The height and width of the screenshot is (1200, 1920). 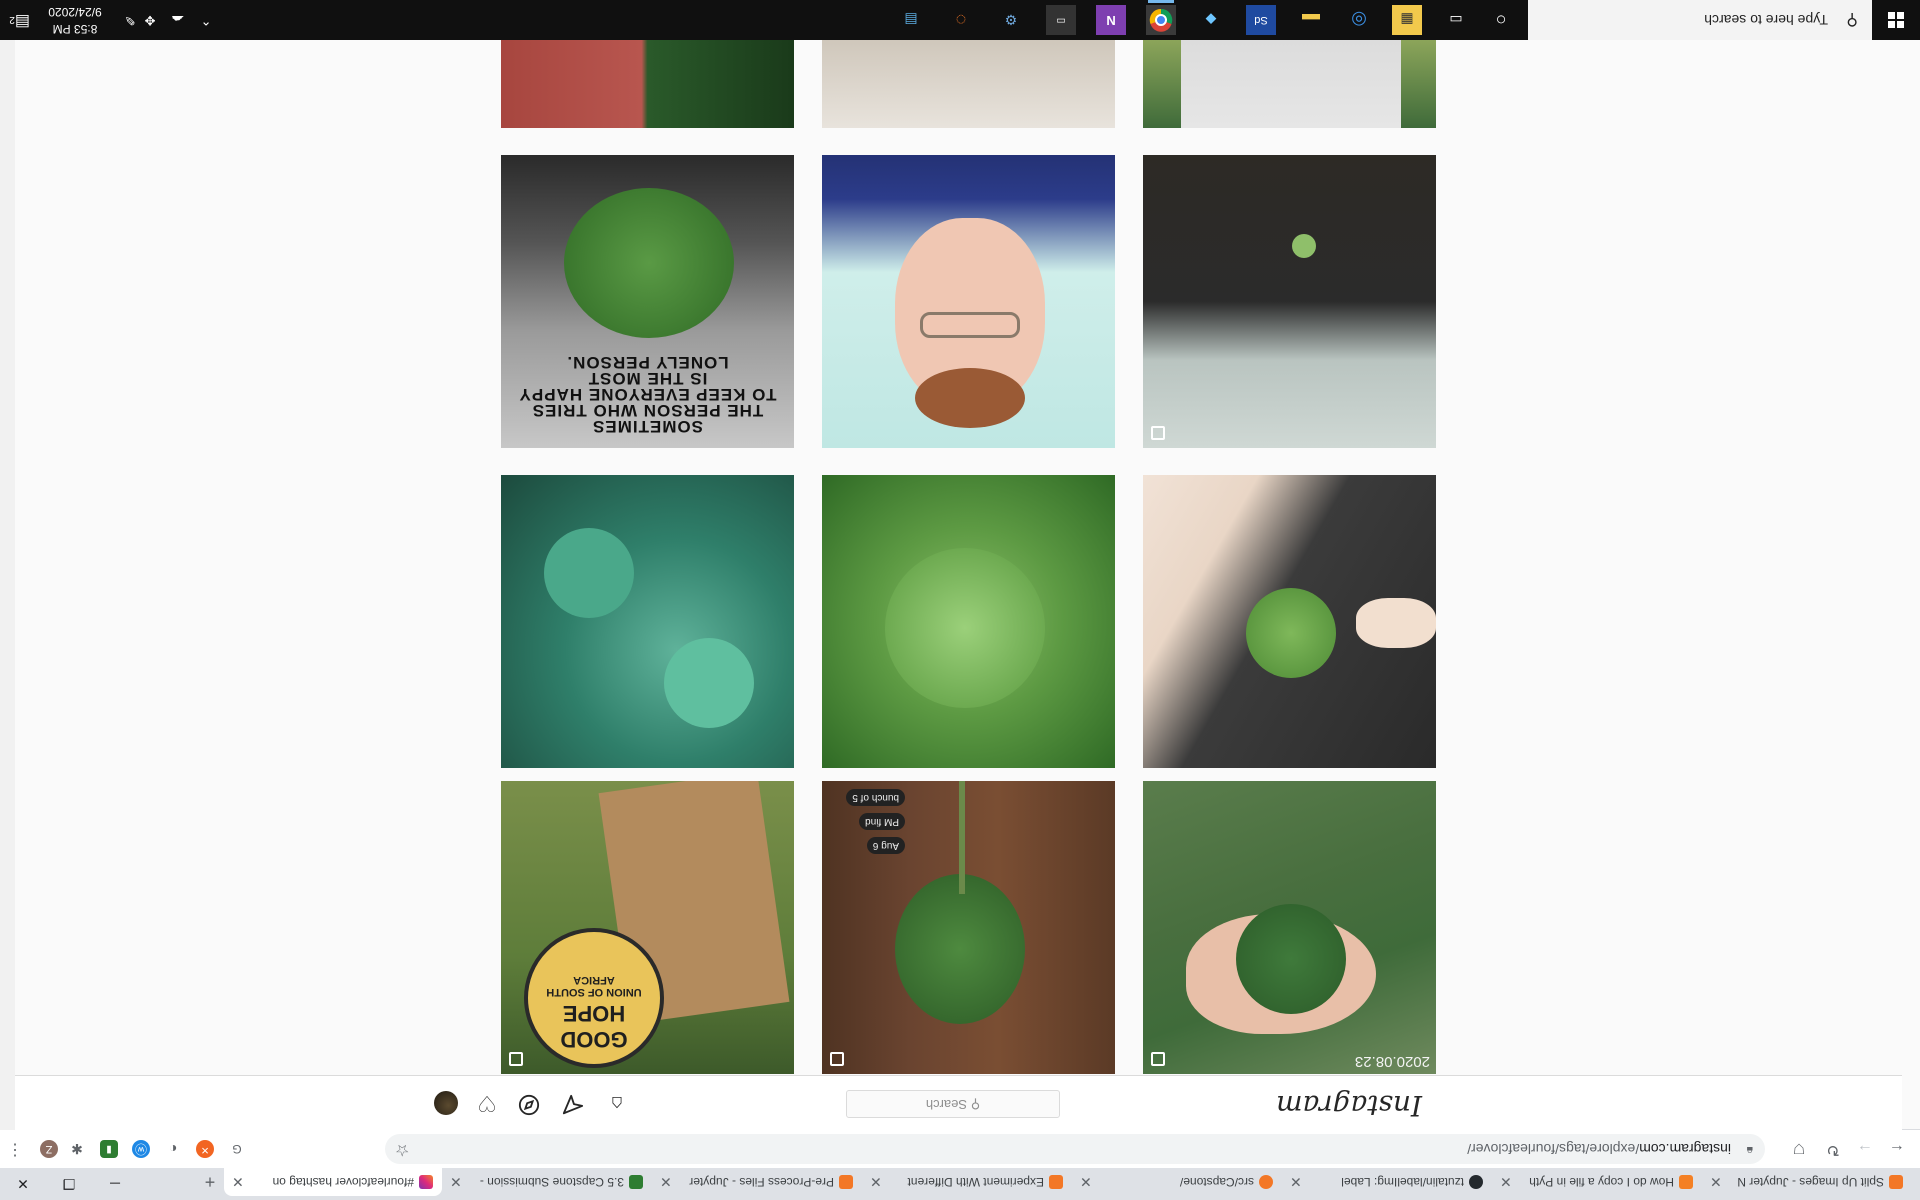 I want to click on store-icon: ▦, so click(x=1407, y=20).